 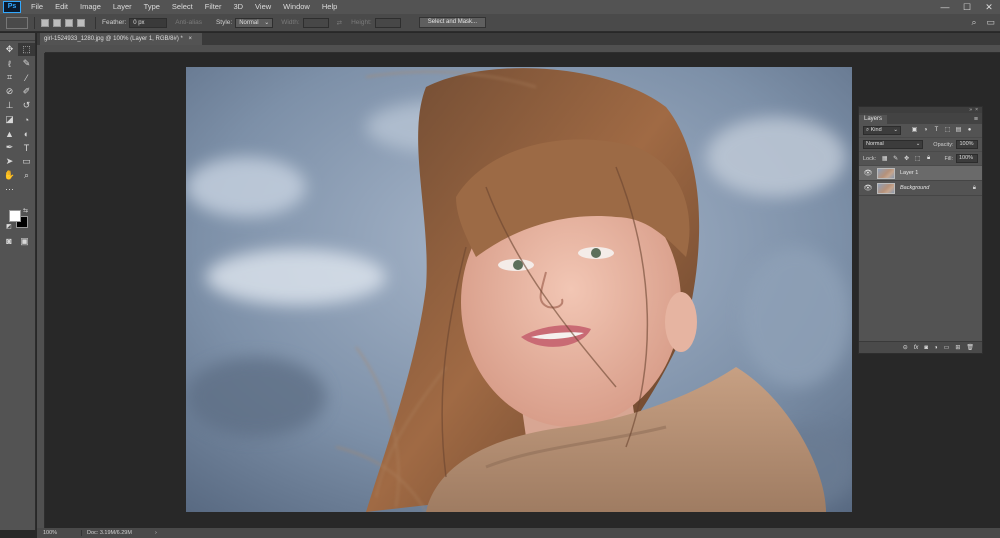 I want to click on vertical-ruler, so click(x=41, y=290).